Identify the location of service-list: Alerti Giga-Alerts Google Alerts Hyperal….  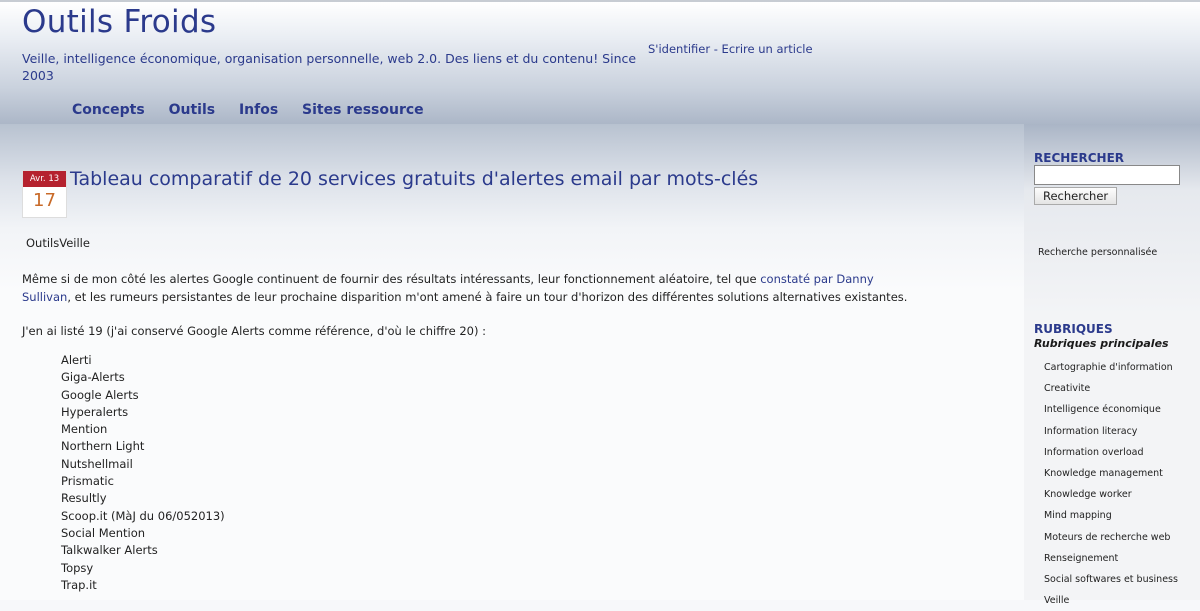
(143, 473).